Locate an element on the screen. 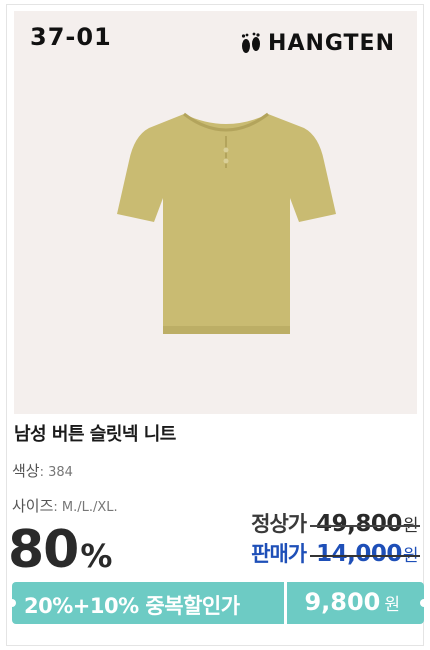 The image size is (430, 650). color-value: : 384 is located at coordinates (56, 472).